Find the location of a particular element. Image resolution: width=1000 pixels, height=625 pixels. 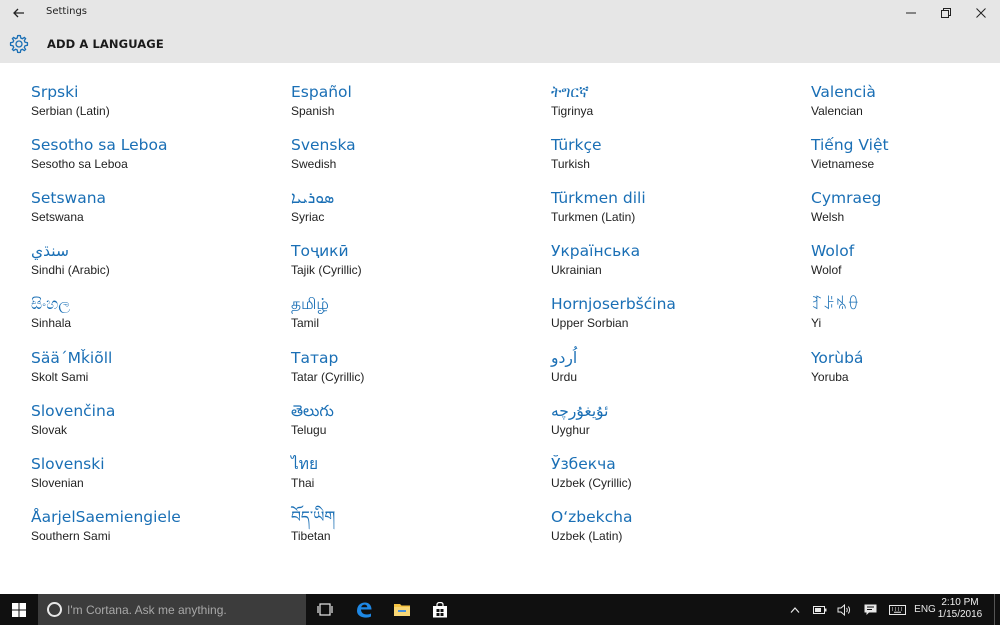

language-native-name: Ўзбекча is located at coordinates (583, 464).